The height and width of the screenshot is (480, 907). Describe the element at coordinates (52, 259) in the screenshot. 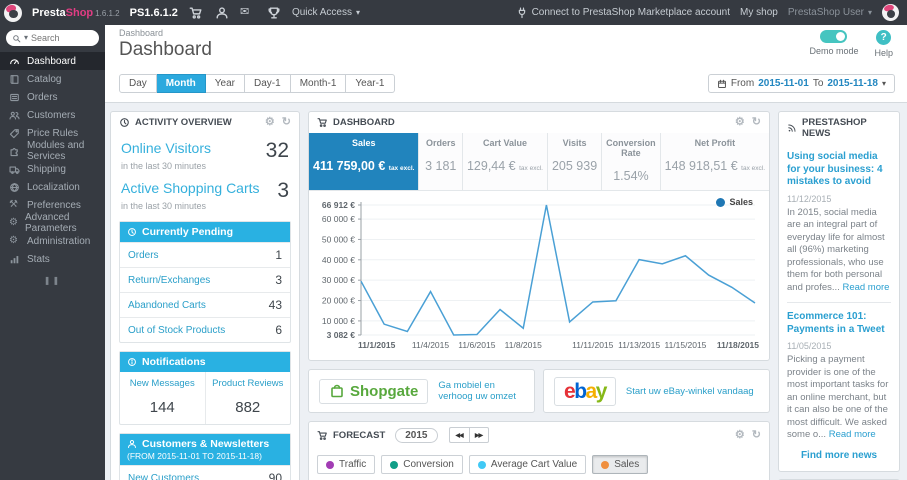

I see `sidebar-item-stats: Stats` at that location.